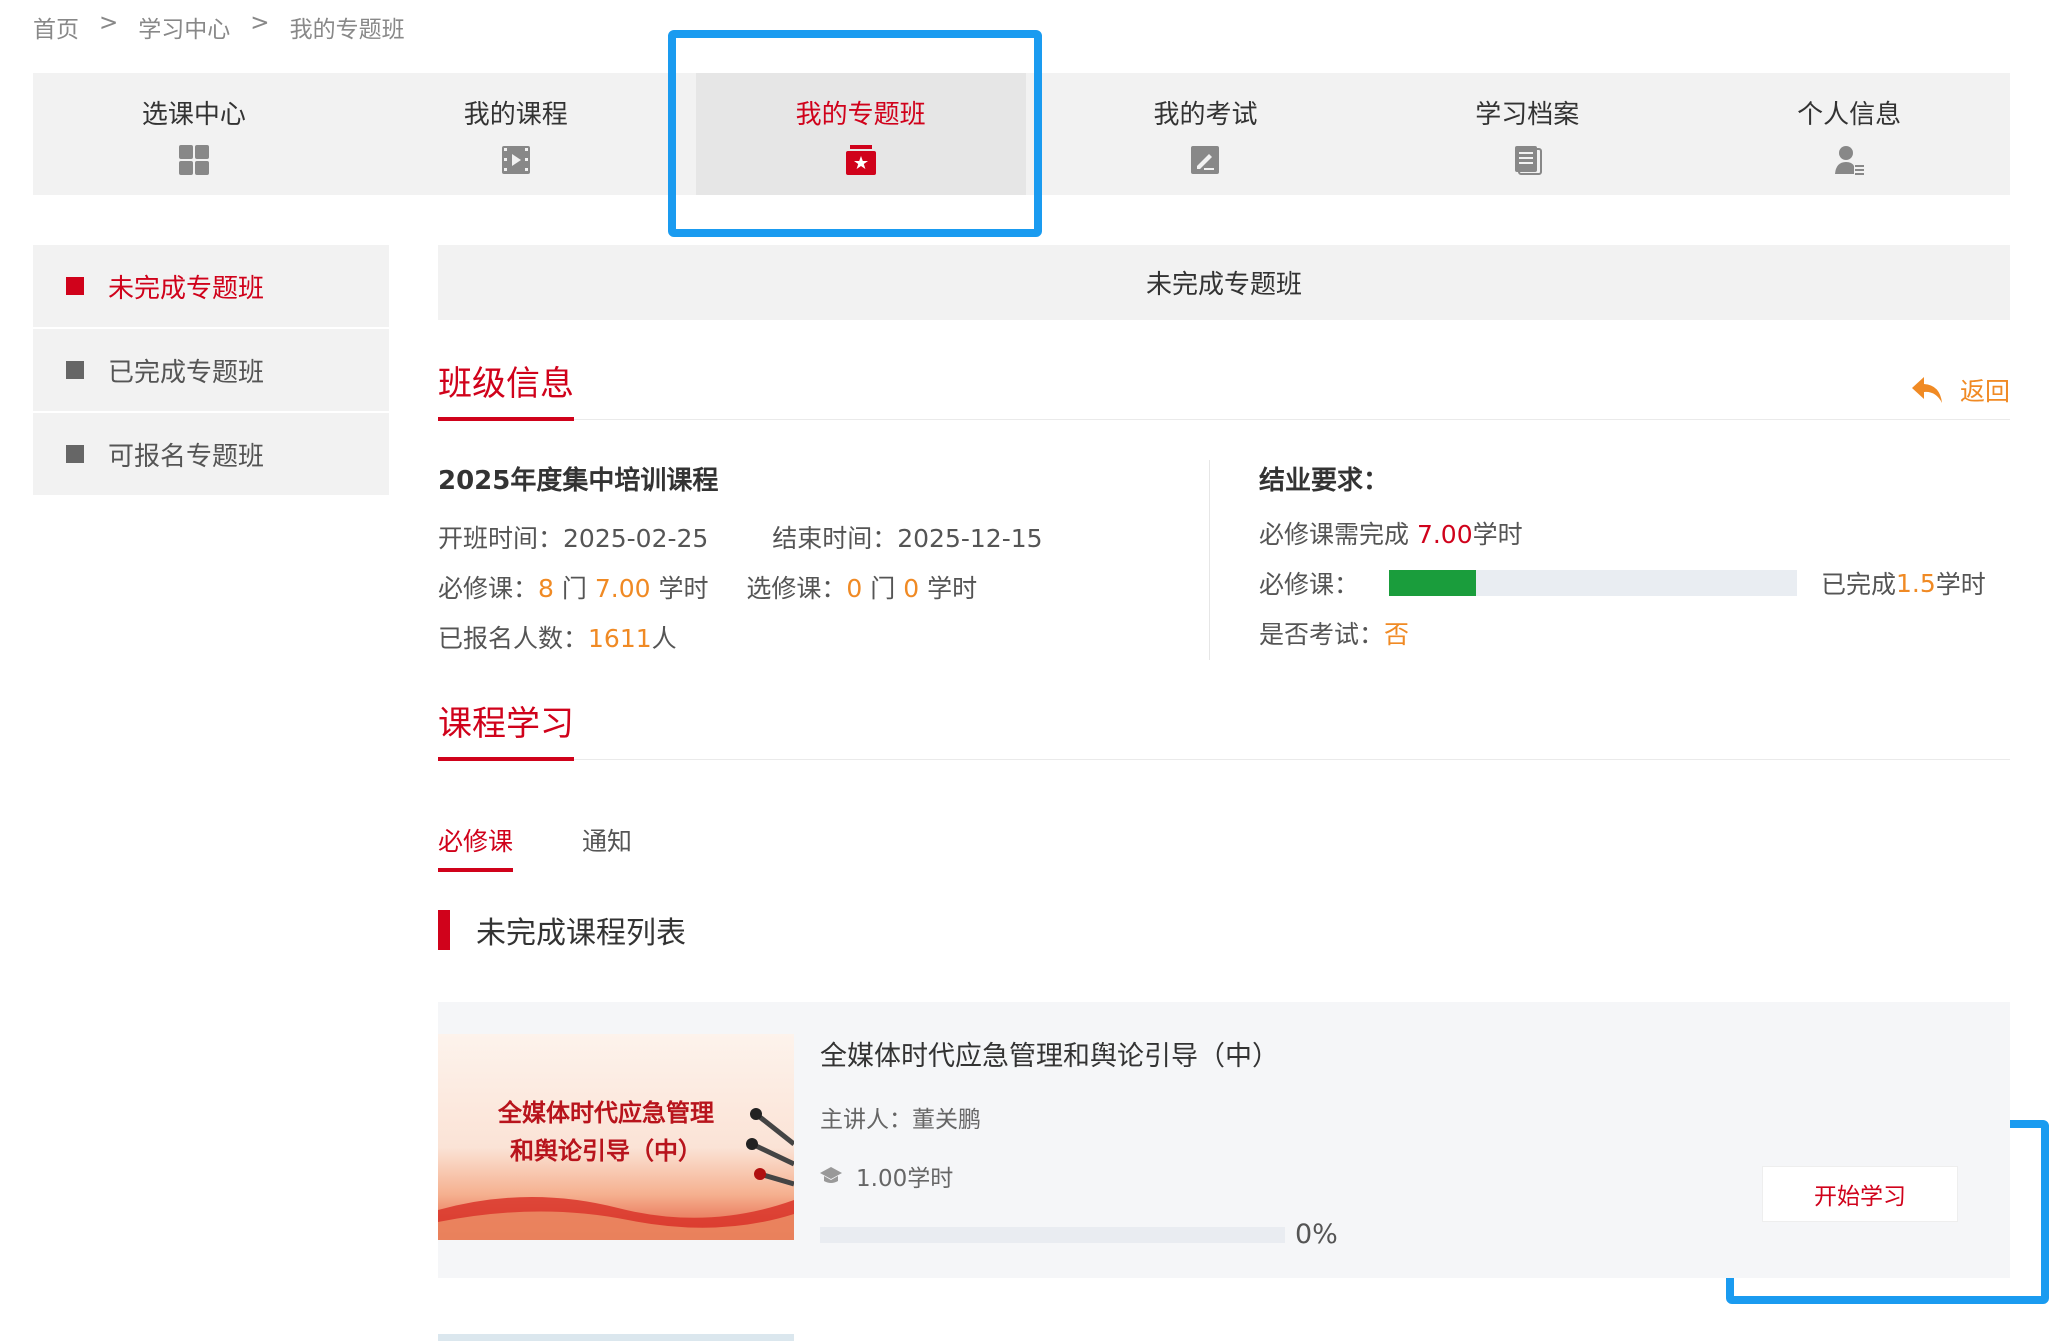 The width and height of the screenshot is (2049, 1341). Describe the element at coordinates (1338, 534) in the screenshot. I see `requirement-prefix: 必修课需完成` at that location.